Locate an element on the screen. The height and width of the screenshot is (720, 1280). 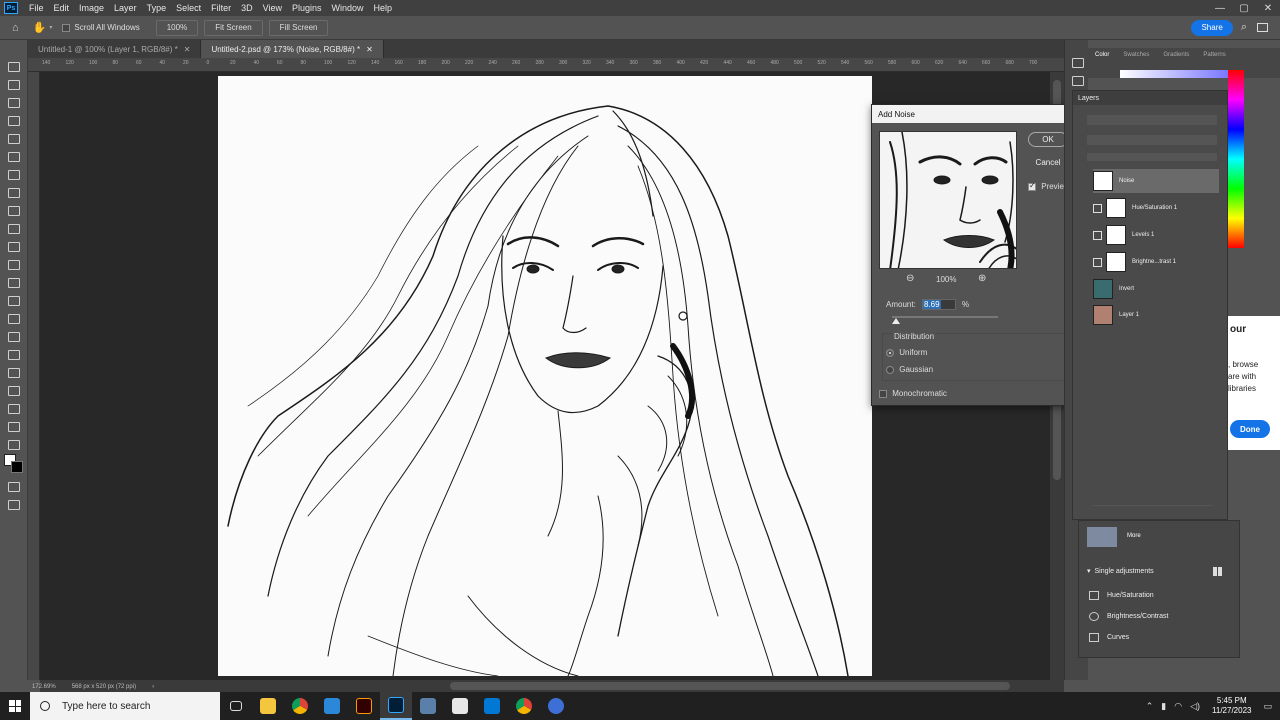
layer-row-brightness-contrast: Brightne...trast 1 is located at coordinates (1156, 262).